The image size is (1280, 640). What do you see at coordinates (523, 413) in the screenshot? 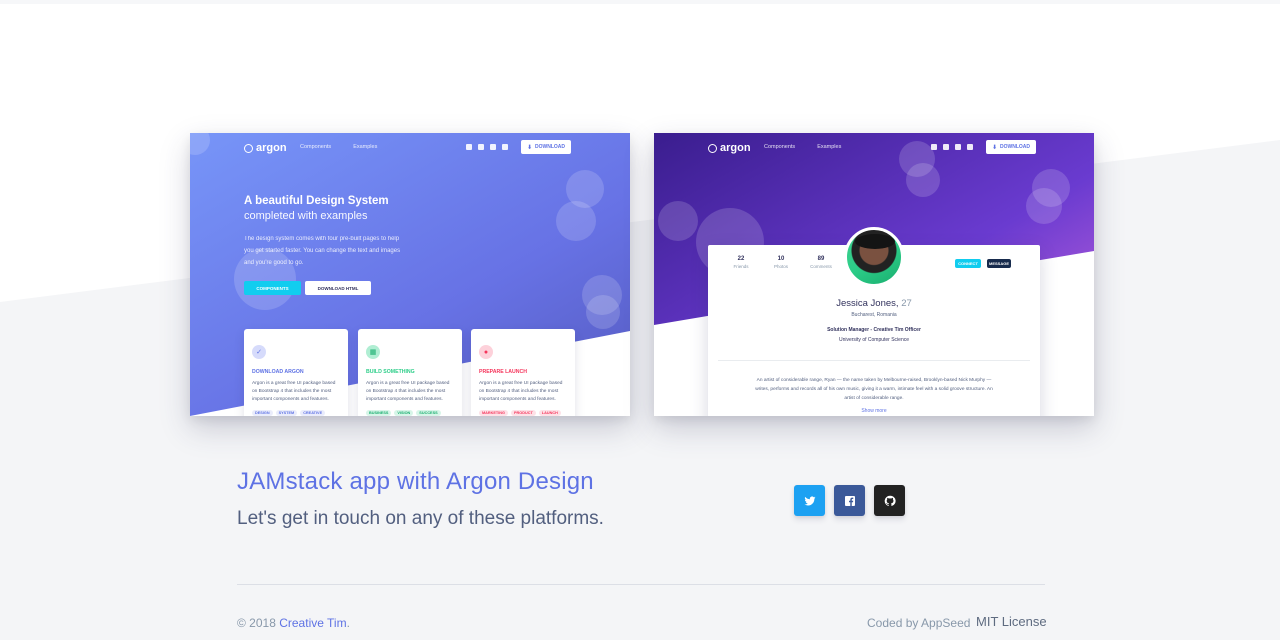
I see `tag: PRODUCT` at bounding box center [523, 413].